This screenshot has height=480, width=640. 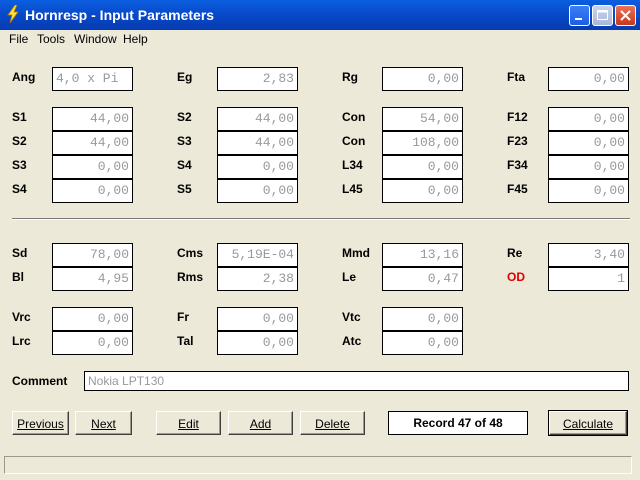 I want to click on status-bar, so click(x=318, y=465).